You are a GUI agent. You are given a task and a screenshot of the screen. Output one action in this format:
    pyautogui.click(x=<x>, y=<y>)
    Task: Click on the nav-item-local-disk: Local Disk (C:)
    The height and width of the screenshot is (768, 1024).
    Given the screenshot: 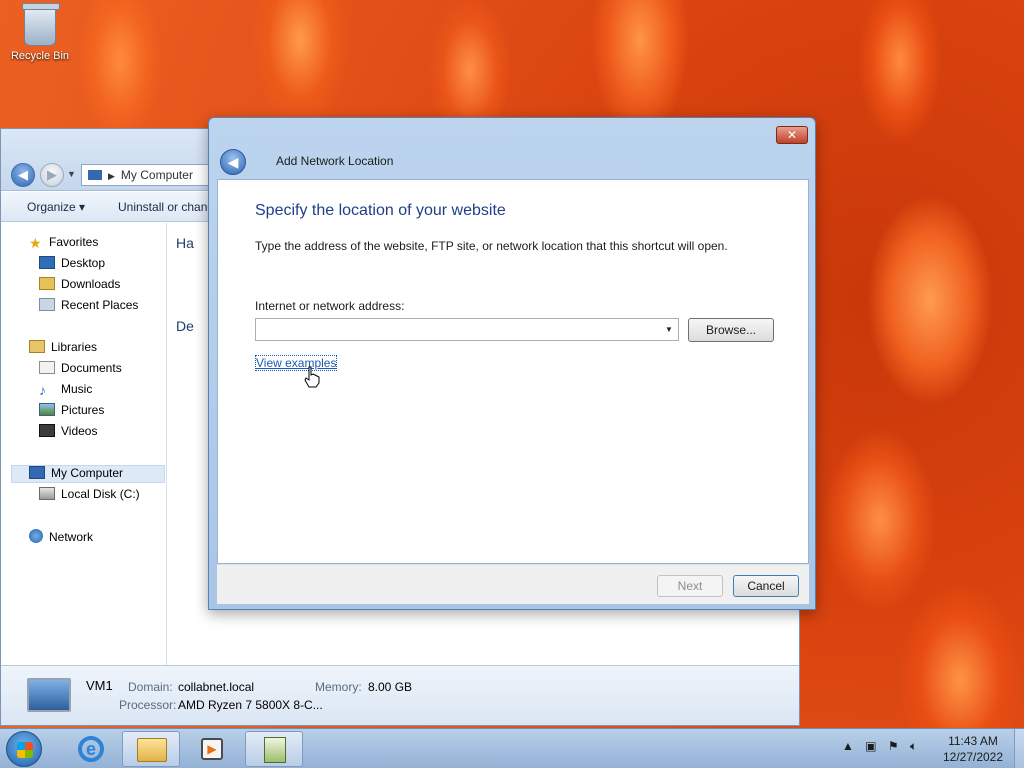 What is the action you would take?
    pyautogui.click(x=89, y=496)
    